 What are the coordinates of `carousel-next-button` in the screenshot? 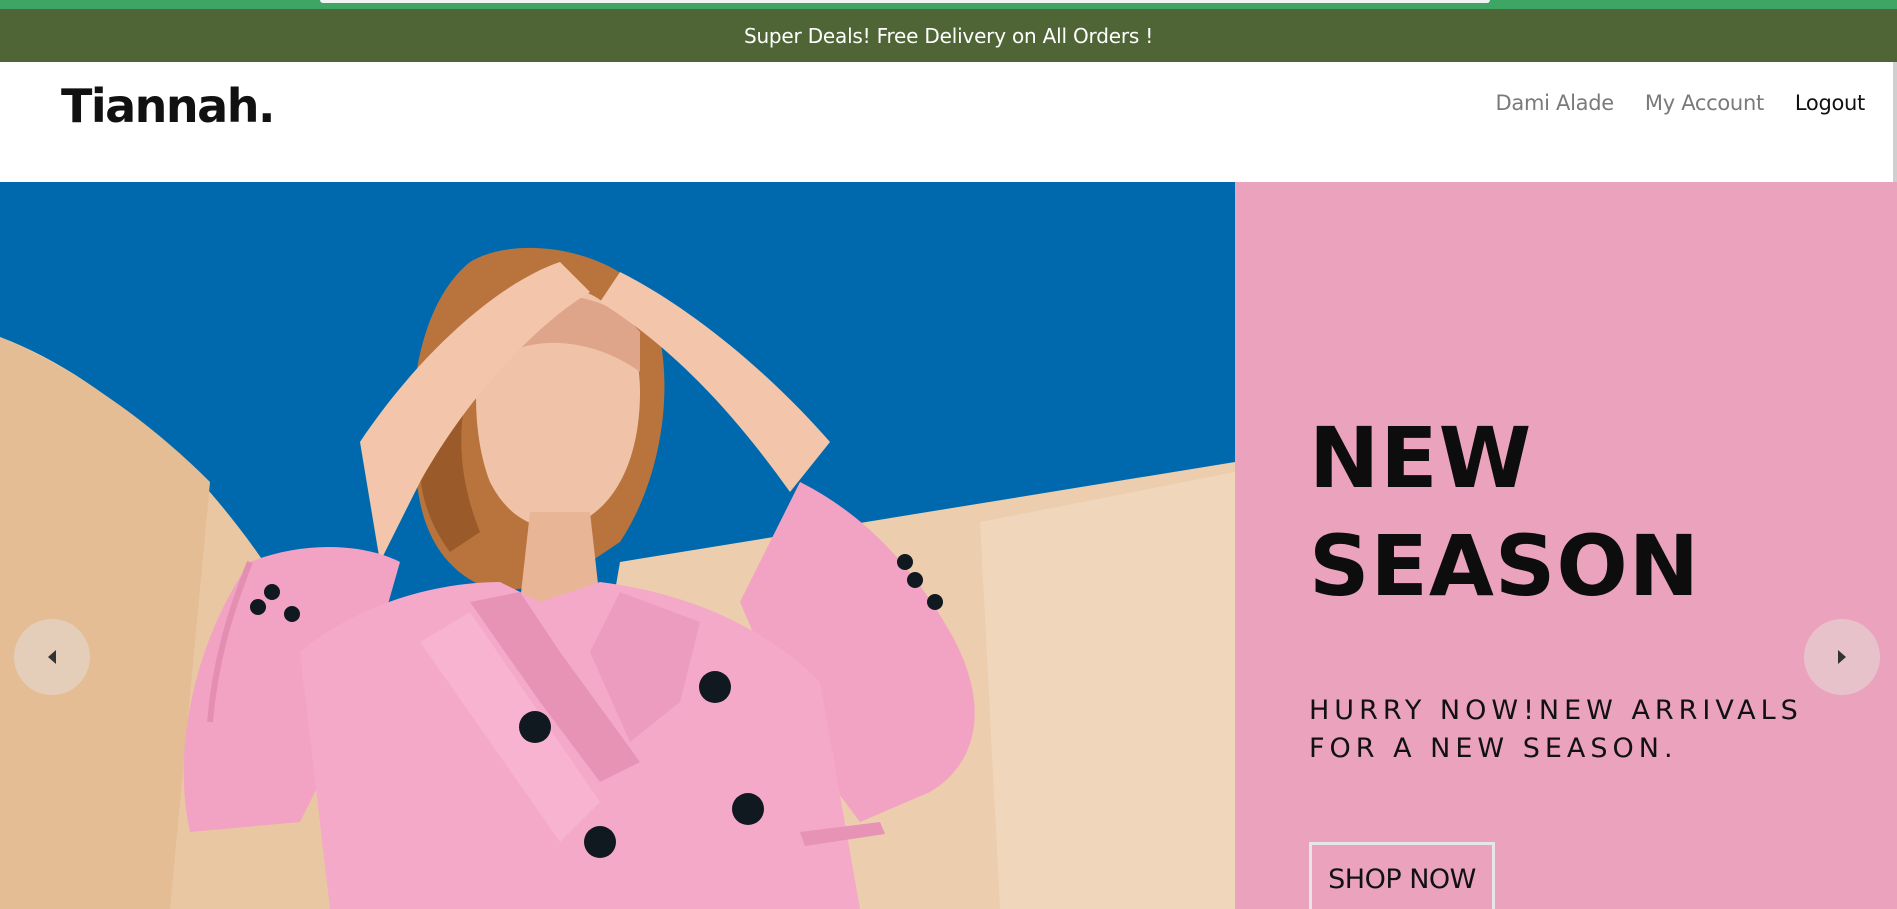 It's located at (1842, 657).